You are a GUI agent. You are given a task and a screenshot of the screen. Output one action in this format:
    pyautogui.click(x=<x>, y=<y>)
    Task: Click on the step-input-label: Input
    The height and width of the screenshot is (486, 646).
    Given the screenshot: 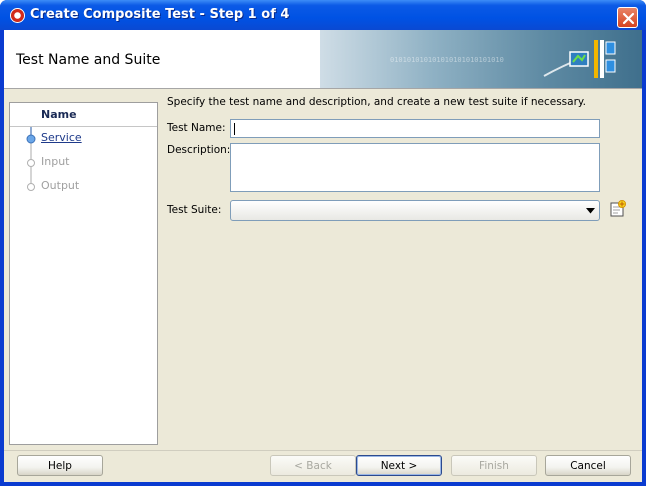 What is the action you would take?
    pyautogui.click(x=55, y=161)
    